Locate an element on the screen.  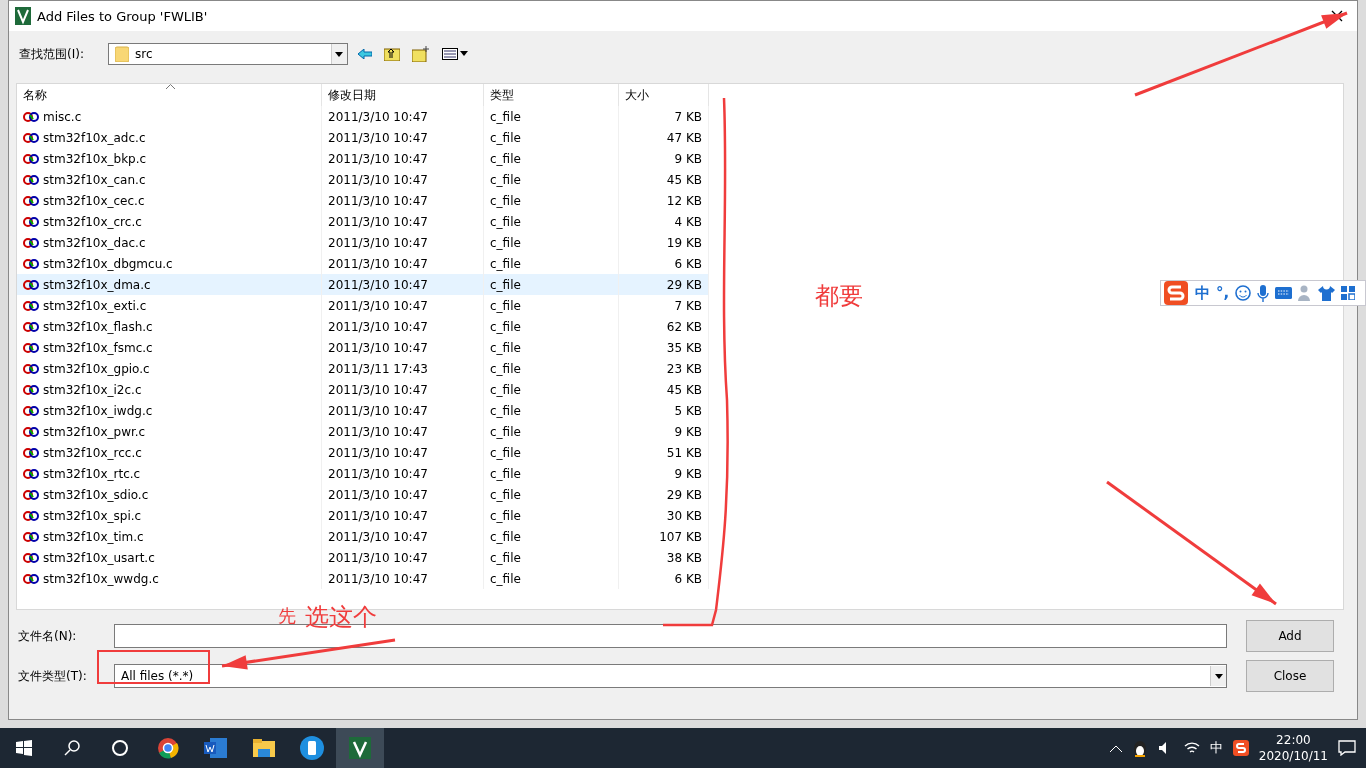
file-name-cell: stm32f10x_cec.c is located at coordinates (169, 200).